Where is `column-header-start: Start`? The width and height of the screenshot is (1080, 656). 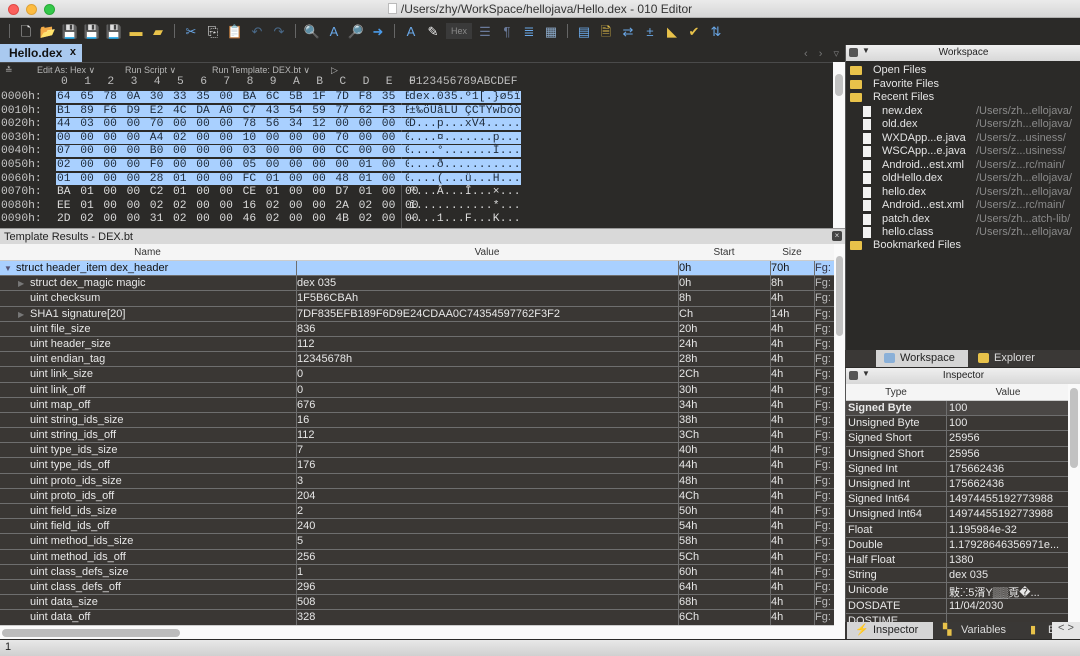 column-header-start: Start is located at coordinates (724, 252).